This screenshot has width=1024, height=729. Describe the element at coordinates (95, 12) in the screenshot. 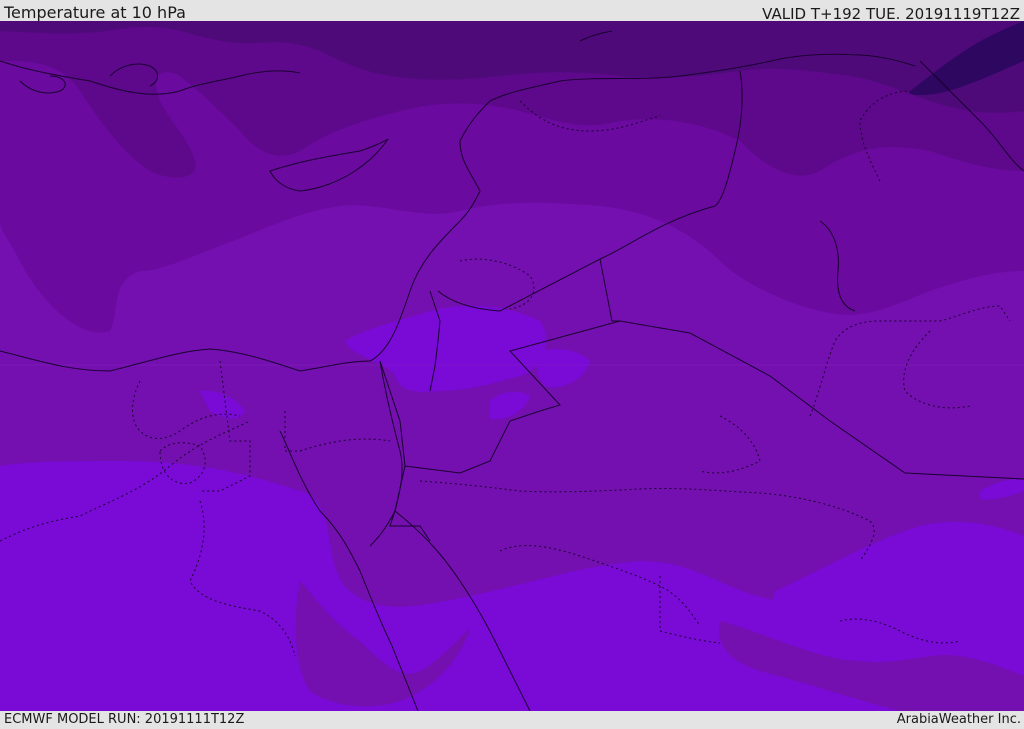

I see `map-title: Temperature at 10 hPa` at that location.